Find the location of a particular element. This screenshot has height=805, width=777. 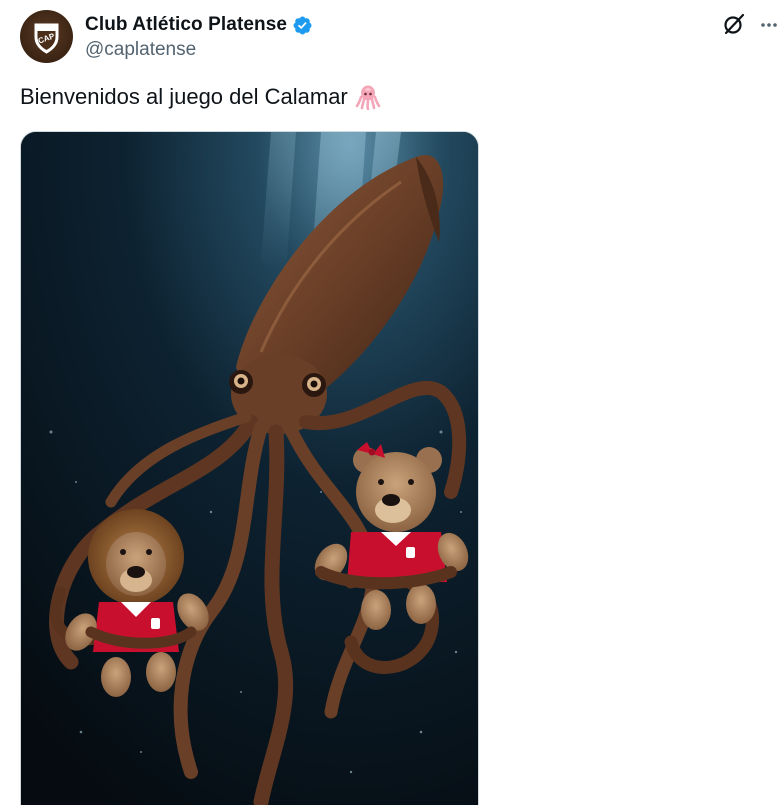

avatar: CAP is located at coordinates (46, 36).